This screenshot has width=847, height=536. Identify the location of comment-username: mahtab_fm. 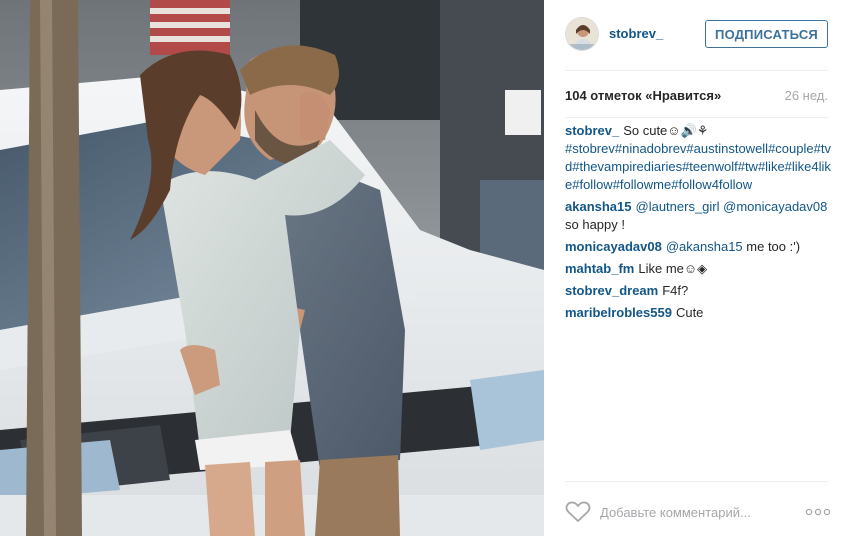
(599, 268).